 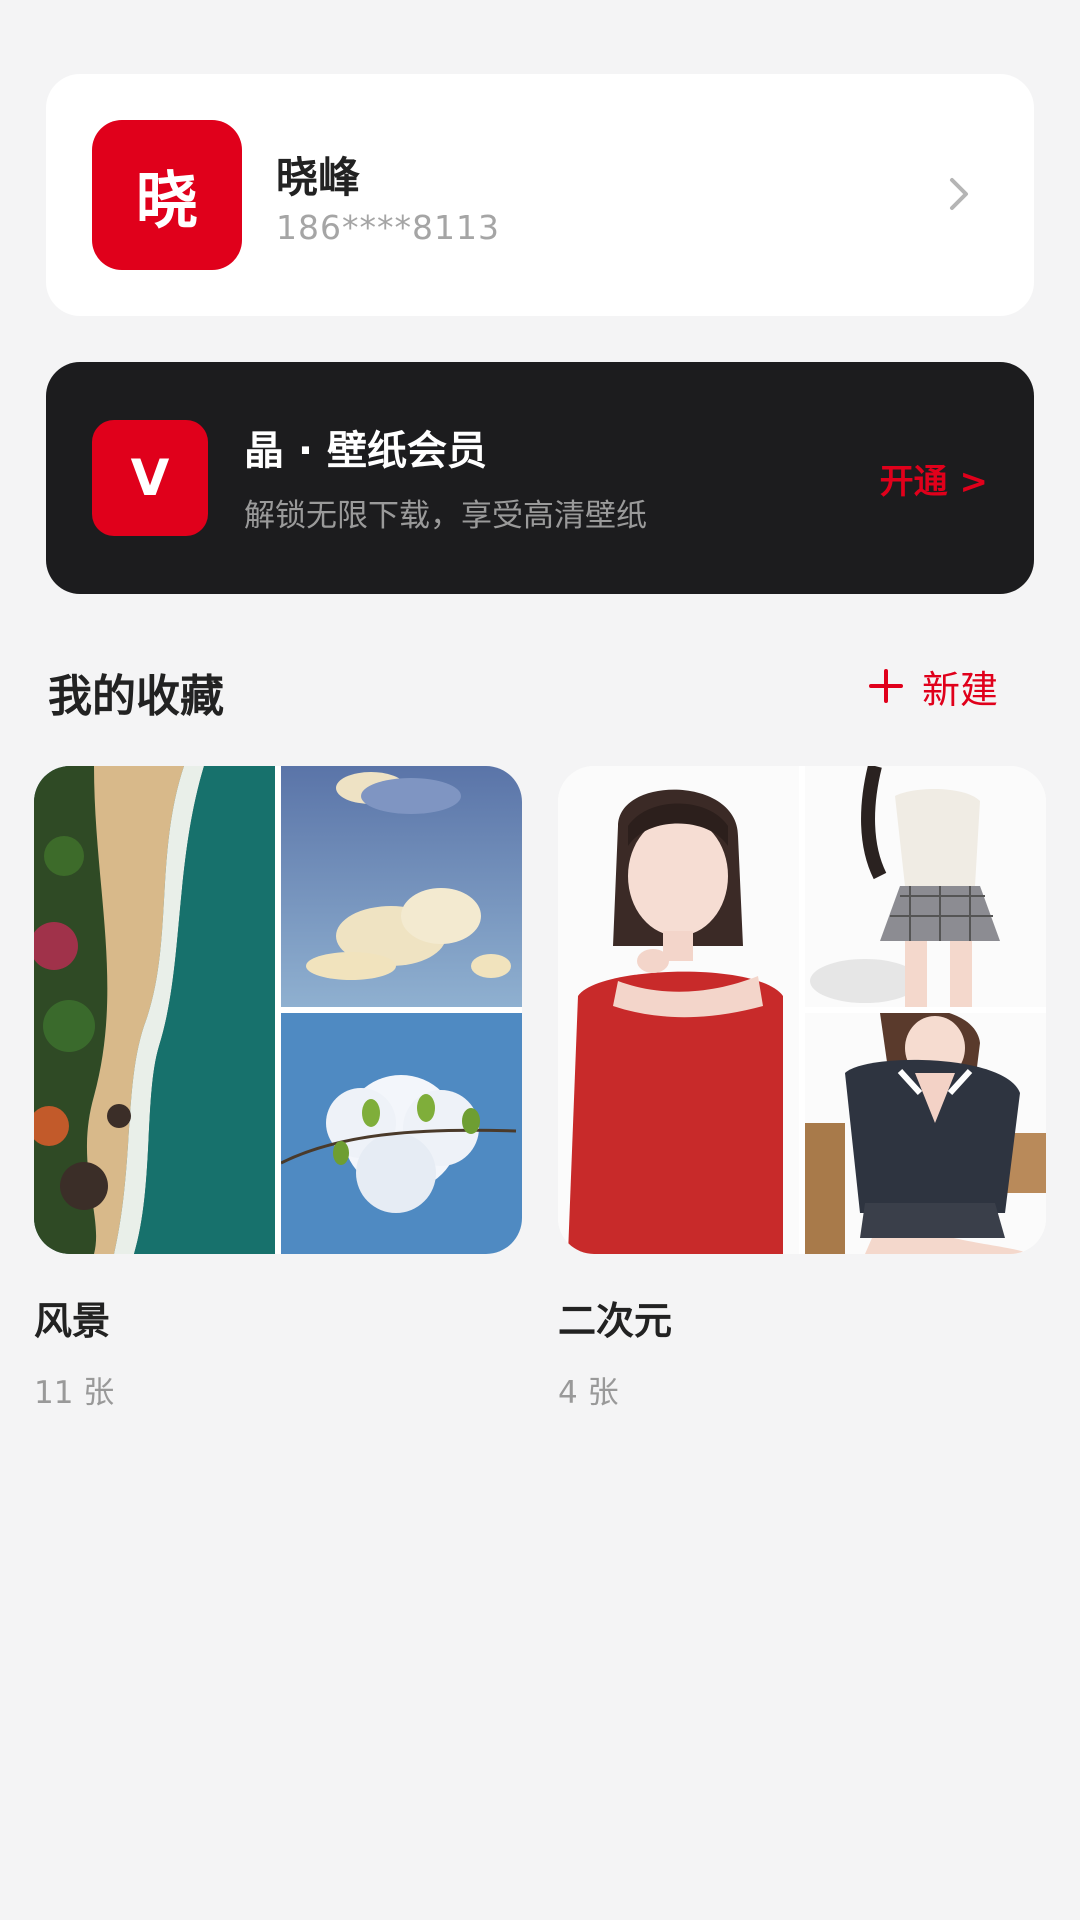 I want to click on profile-name: 晓峰, so click(x=318, y=177).